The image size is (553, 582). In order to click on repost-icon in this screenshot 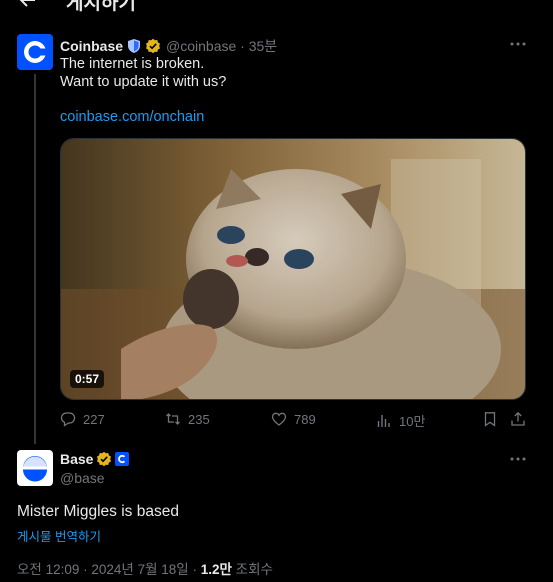, I will do `click(173, 419)`.